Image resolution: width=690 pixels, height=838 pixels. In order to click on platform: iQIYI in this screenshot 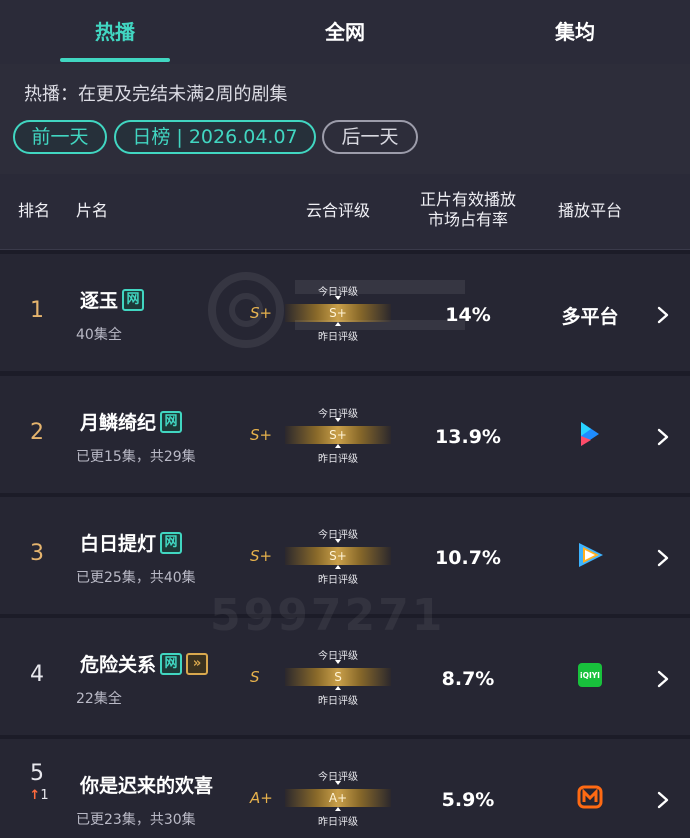, I will do `click(590, 677)`.